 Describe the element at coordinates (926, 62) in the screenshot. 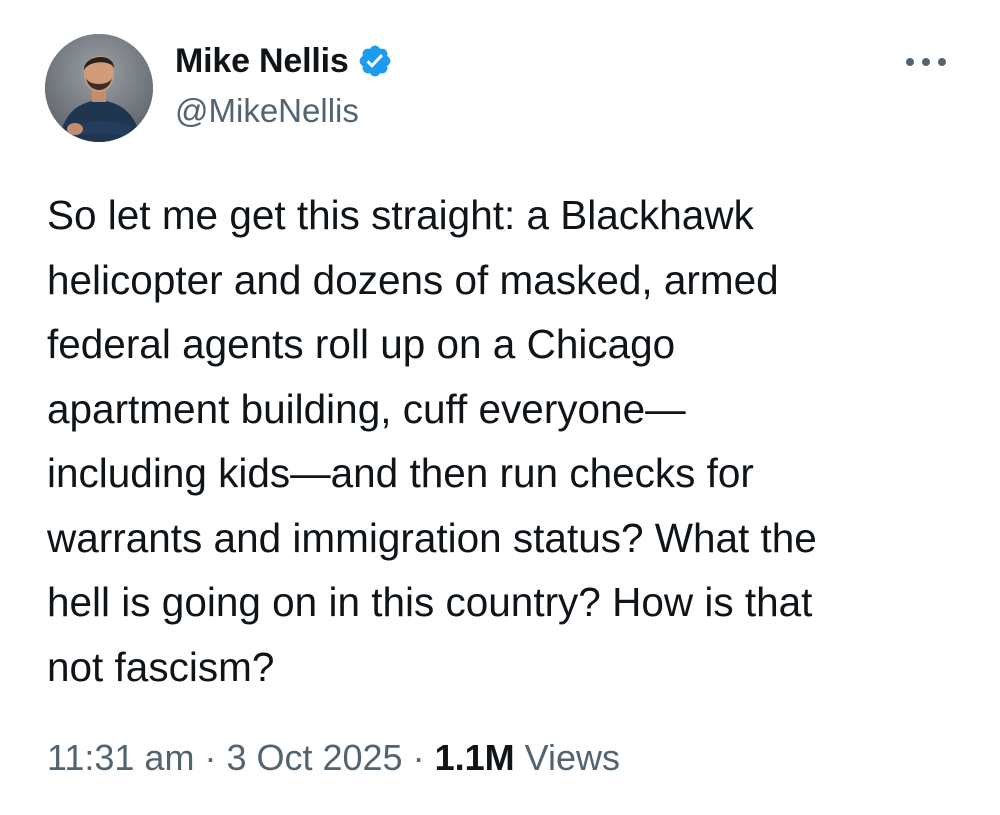

I see `more-horizontal-icon` at that location.